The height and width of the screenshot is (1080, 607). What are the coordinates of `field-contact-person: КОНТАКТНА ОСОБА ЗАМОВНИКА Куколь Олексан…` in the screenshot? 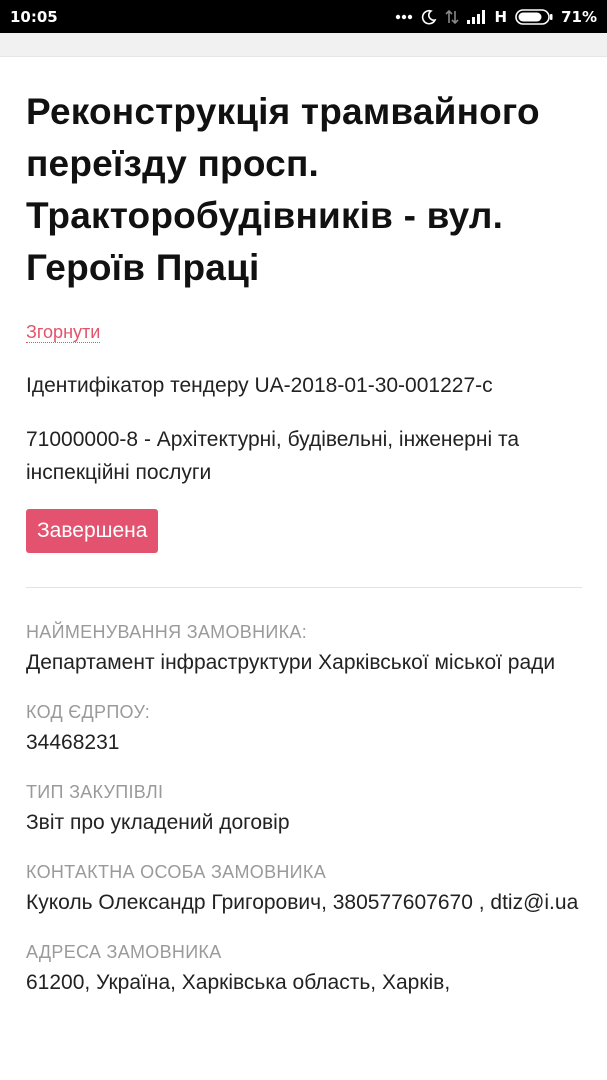 It's located at (304, 890).